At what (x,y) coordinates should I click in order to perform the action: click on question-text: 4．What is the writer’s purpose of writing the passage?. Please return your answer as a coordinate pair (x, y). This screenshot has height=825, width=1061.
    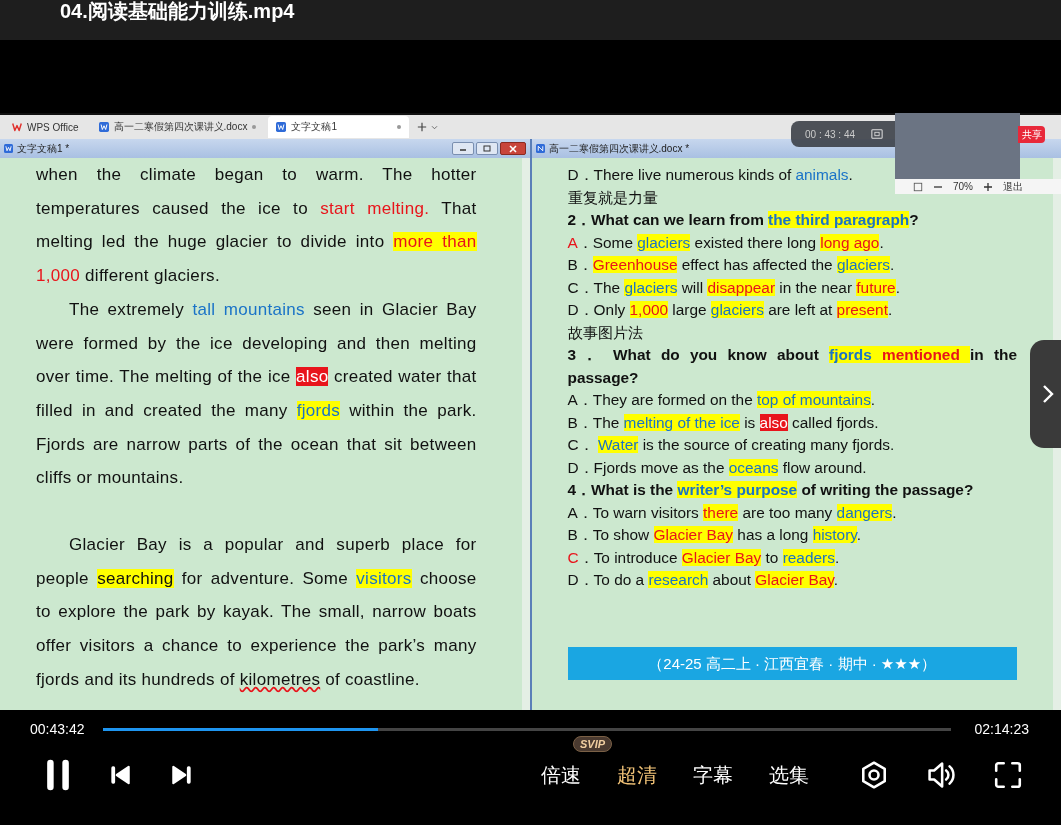
    Looking at the image, I should click on (770, 490).